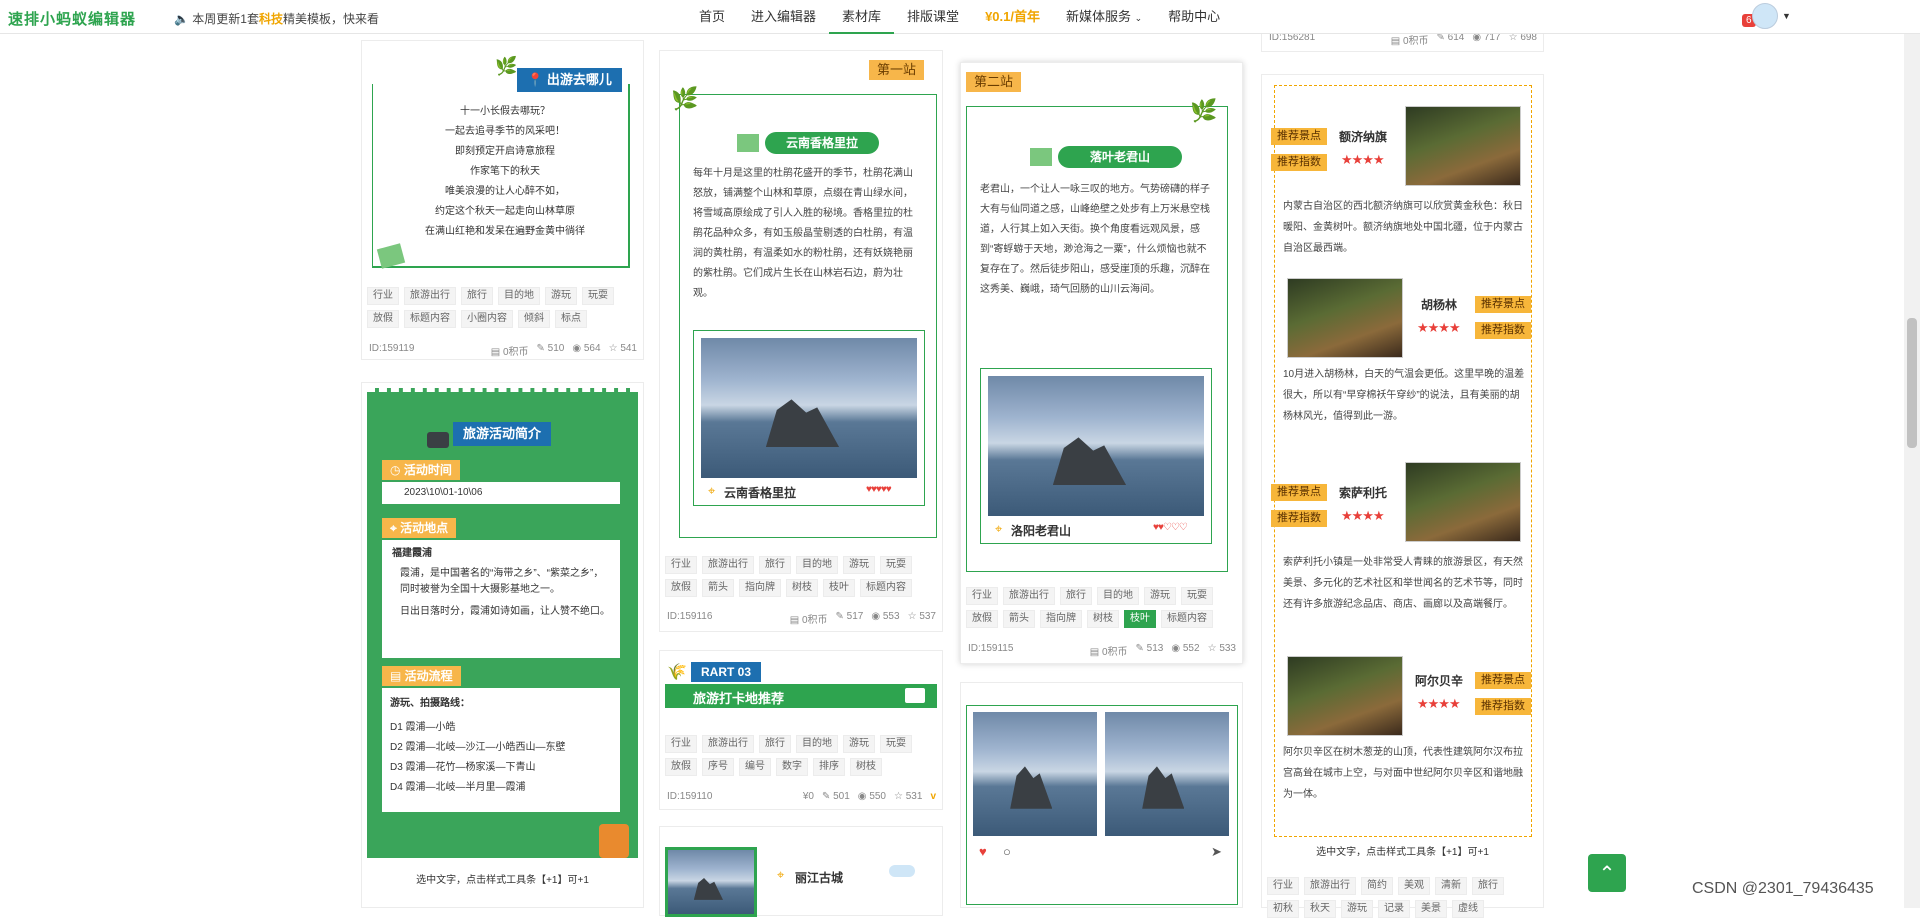 This screenshot has height=918, width=1920. I want to click on rating-stars: ★★★★, so click(1363, 515).